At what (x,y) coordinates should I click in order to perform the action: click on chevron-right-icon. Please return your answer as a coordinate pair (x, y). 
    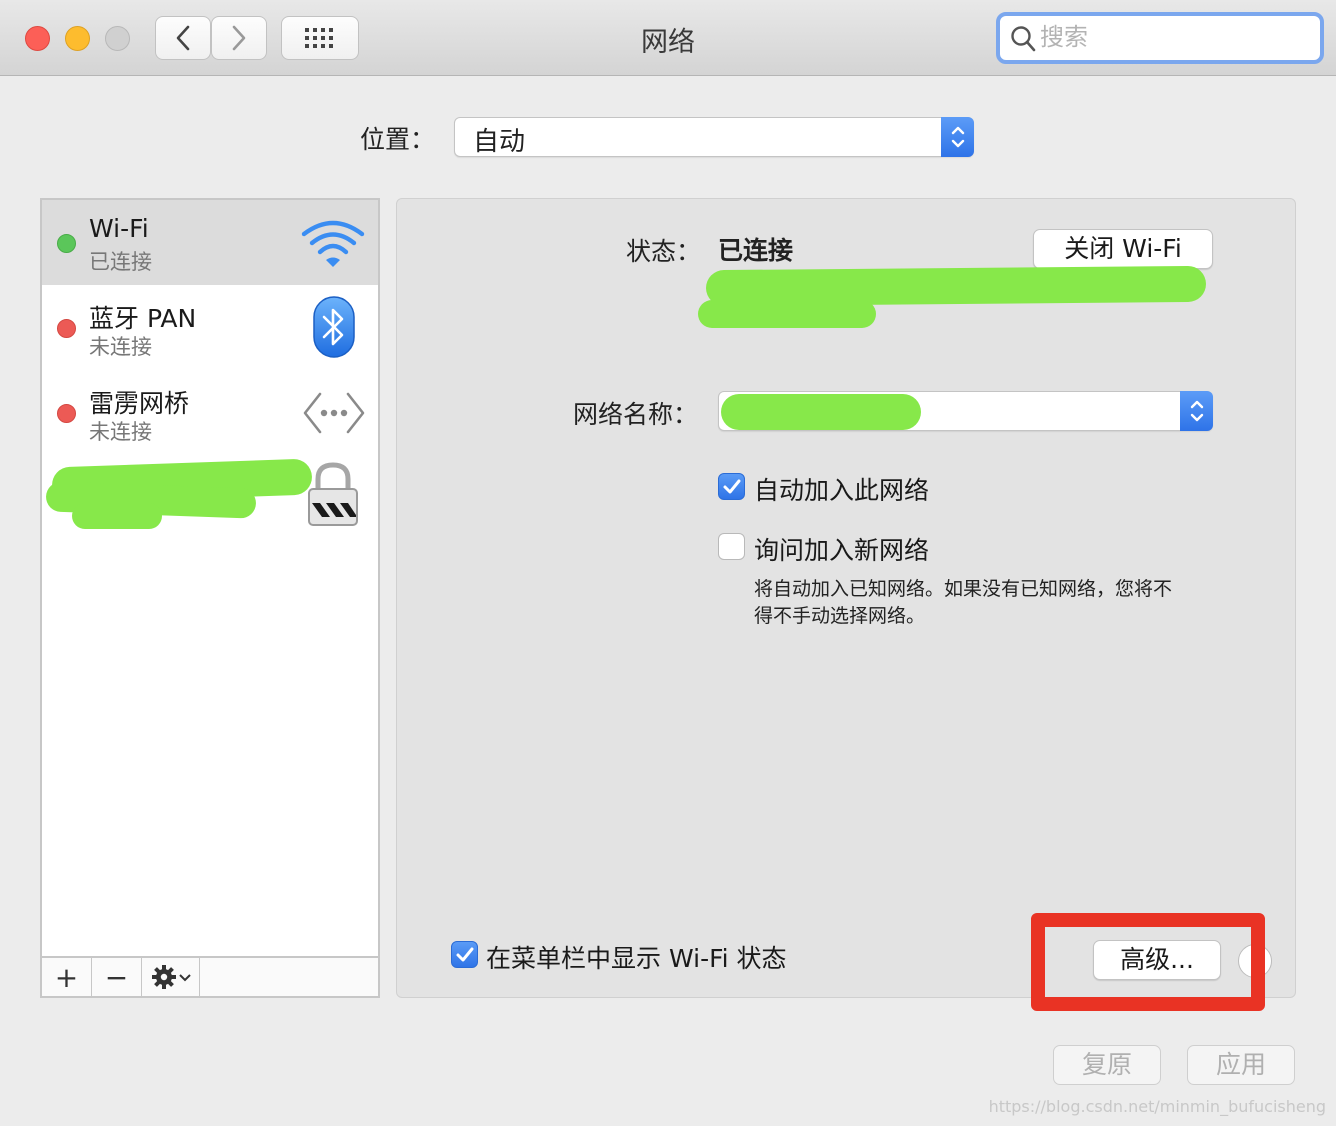
    Looking at the image, I should click on (239, 38).